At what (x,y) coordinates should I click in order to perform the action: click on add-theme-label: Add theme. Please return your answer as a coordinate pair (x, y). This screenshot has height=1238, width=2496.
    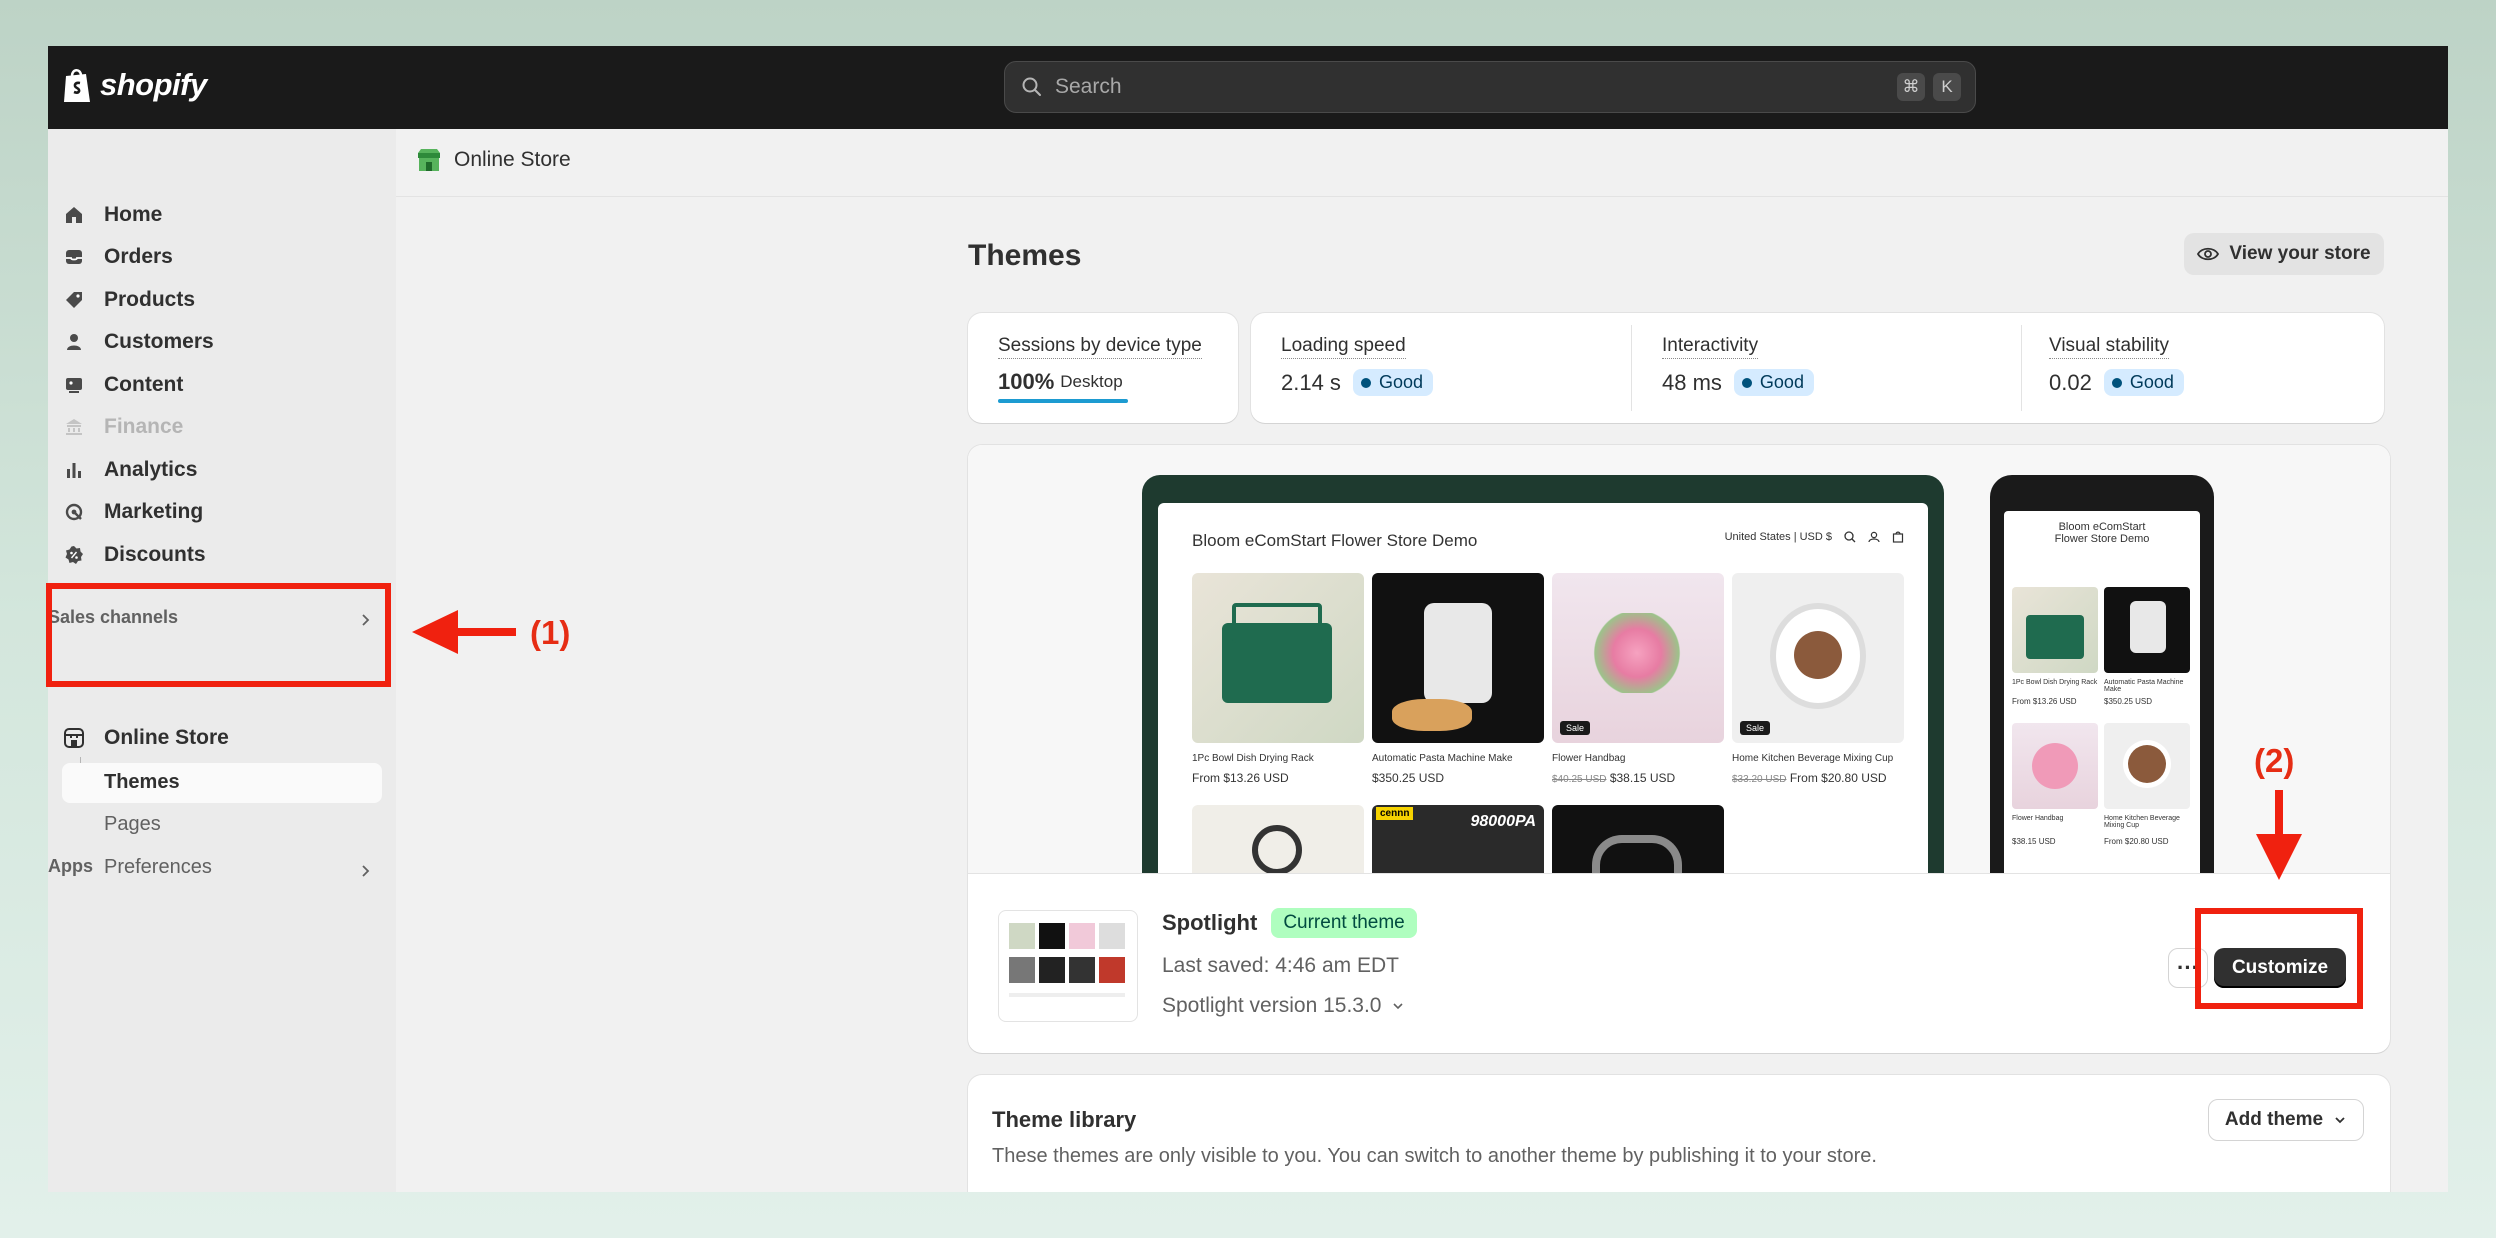
    Looking at the image, I should click on (2274, 1119).